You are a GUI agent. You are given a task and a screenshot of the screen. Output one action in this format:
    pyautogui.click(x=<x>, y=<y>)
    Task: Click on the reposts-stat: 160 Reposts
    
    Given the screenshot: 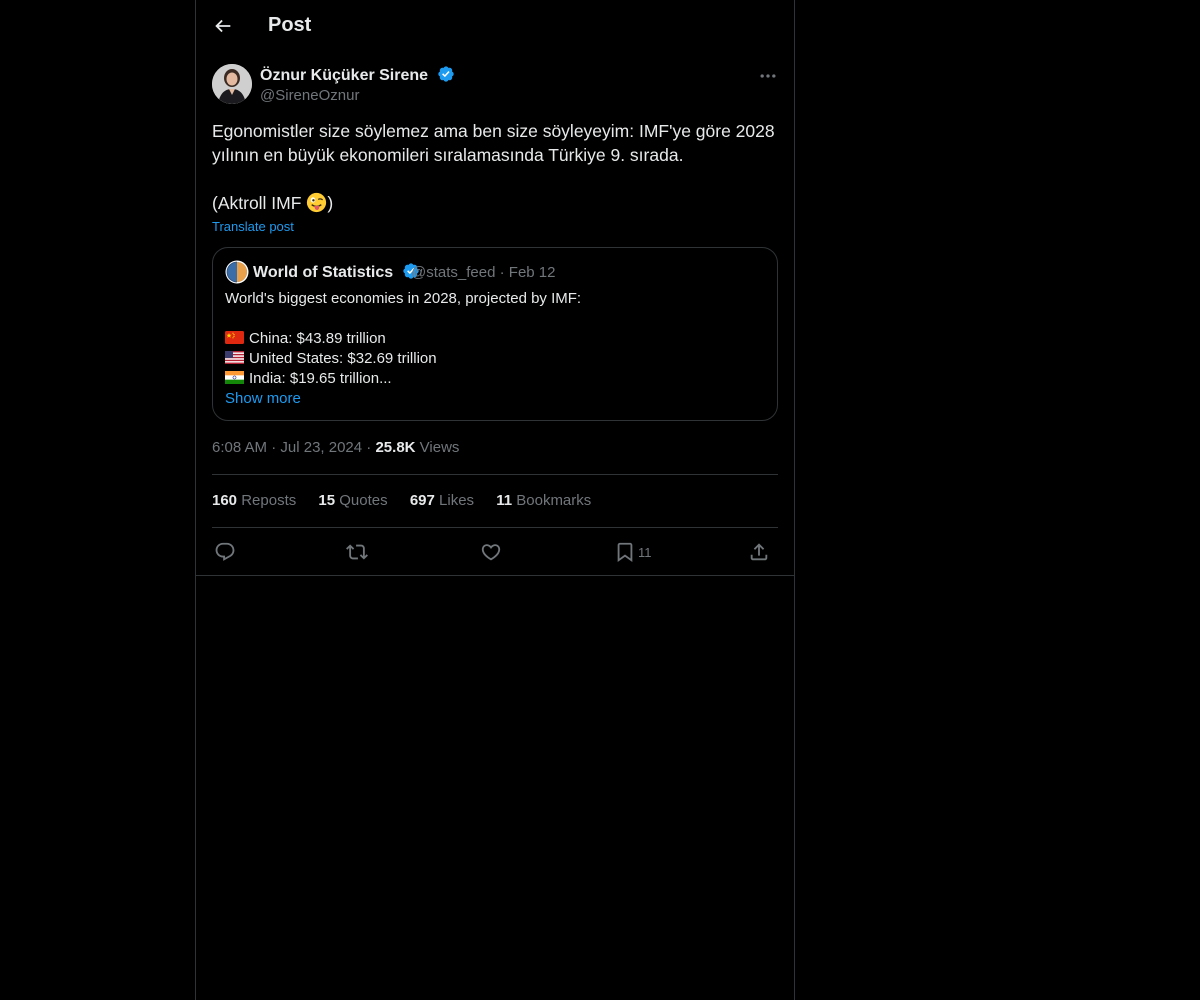 What is the action you would take?
    pyautogui.click(x=254, y=500)
    